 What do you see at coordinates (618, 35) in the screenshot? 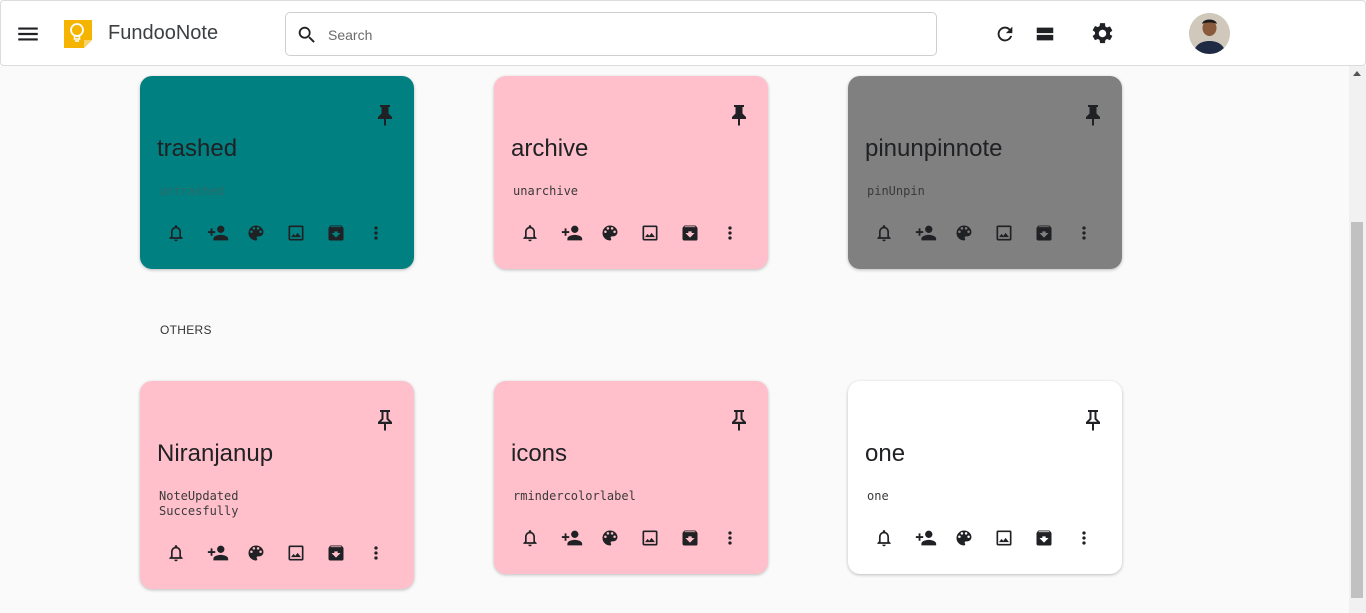
I see `search-input` at bounding box center [618, 35].